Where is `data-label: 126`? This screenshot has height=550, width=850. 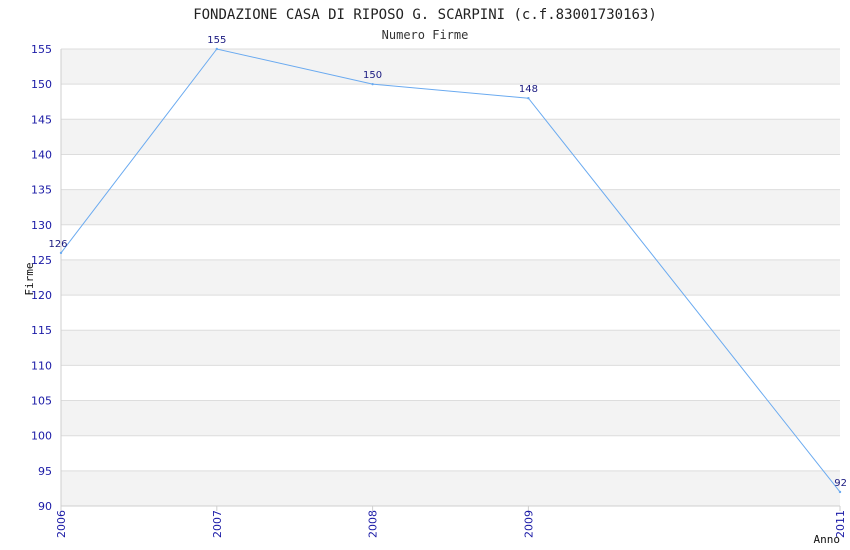 data-label: 126 is located at coordinates (57, 244).